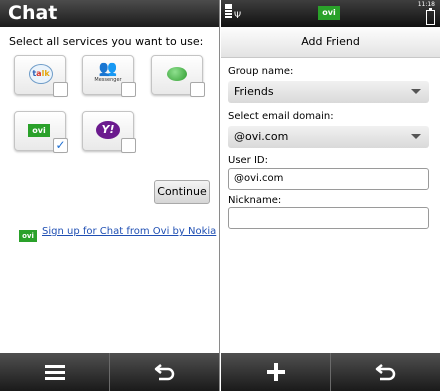 This screenshot has height=391, width=440. I want to click on menu-icon, so click(54, 372).